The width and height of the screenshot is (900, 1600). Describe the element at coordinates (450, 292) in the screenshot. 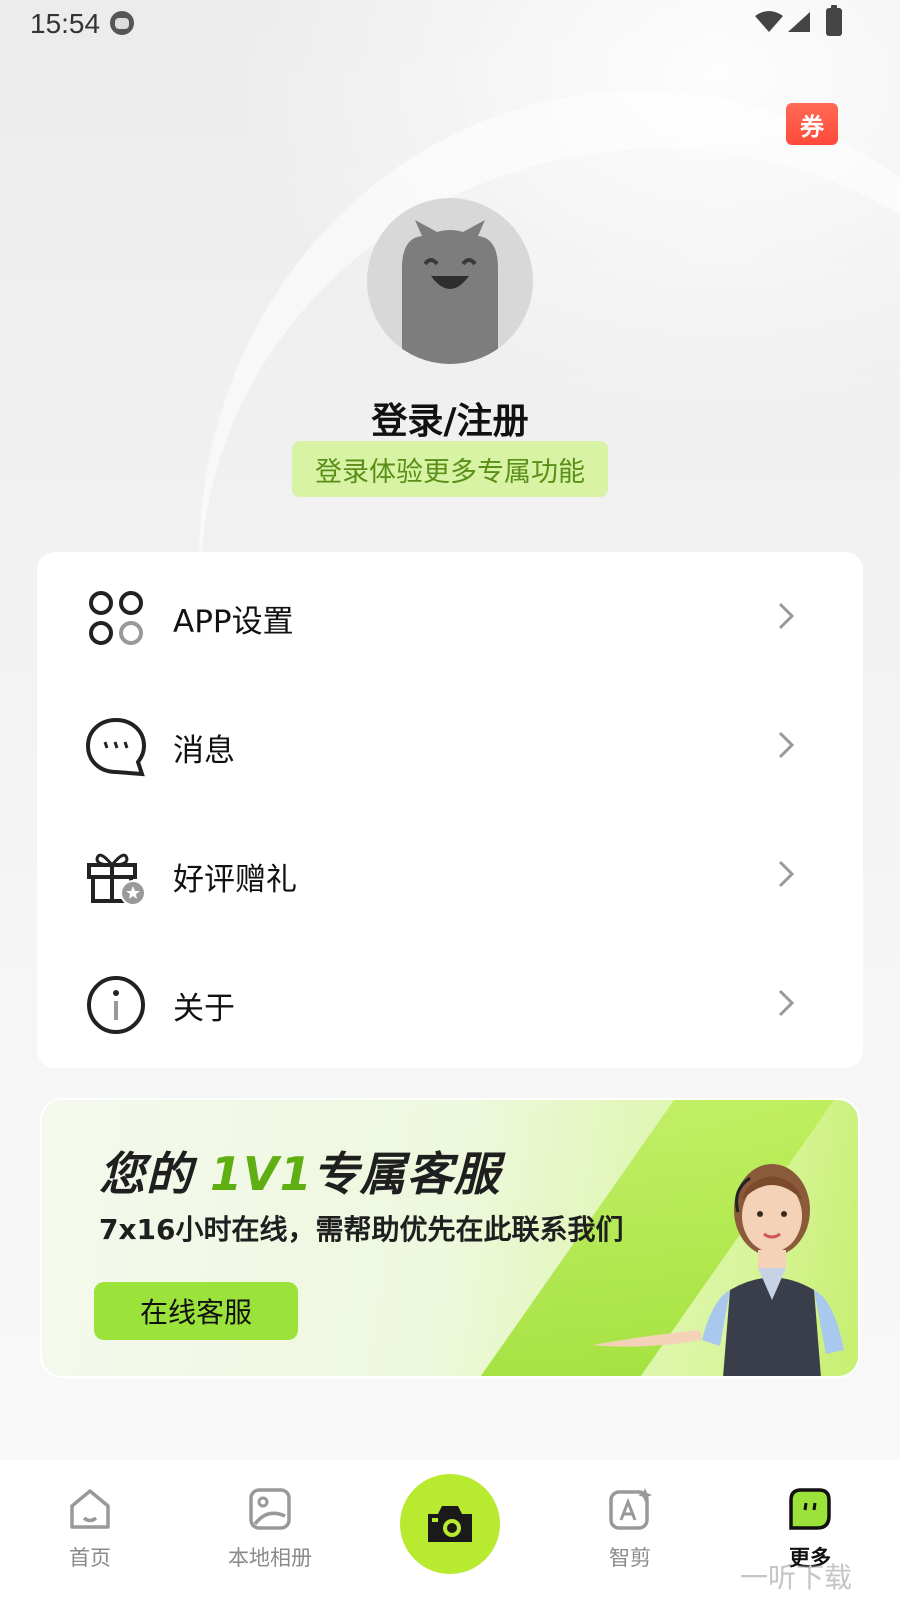

I see `avatar-mascot-icon` at that location.